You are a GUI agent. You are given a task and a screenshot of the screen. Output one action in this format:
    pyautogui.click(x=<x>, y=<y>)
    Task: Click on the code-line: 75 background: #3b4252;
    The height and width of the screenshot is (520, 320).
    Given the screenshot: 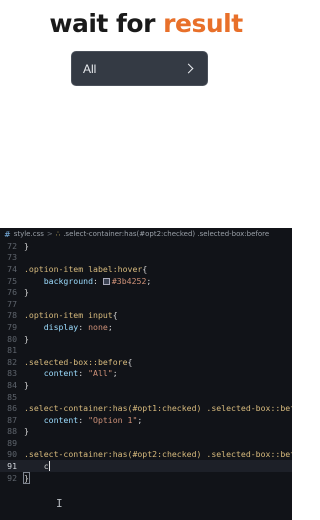 What is the action you would take?
    pyautogui.click(x=146, y=281)
    